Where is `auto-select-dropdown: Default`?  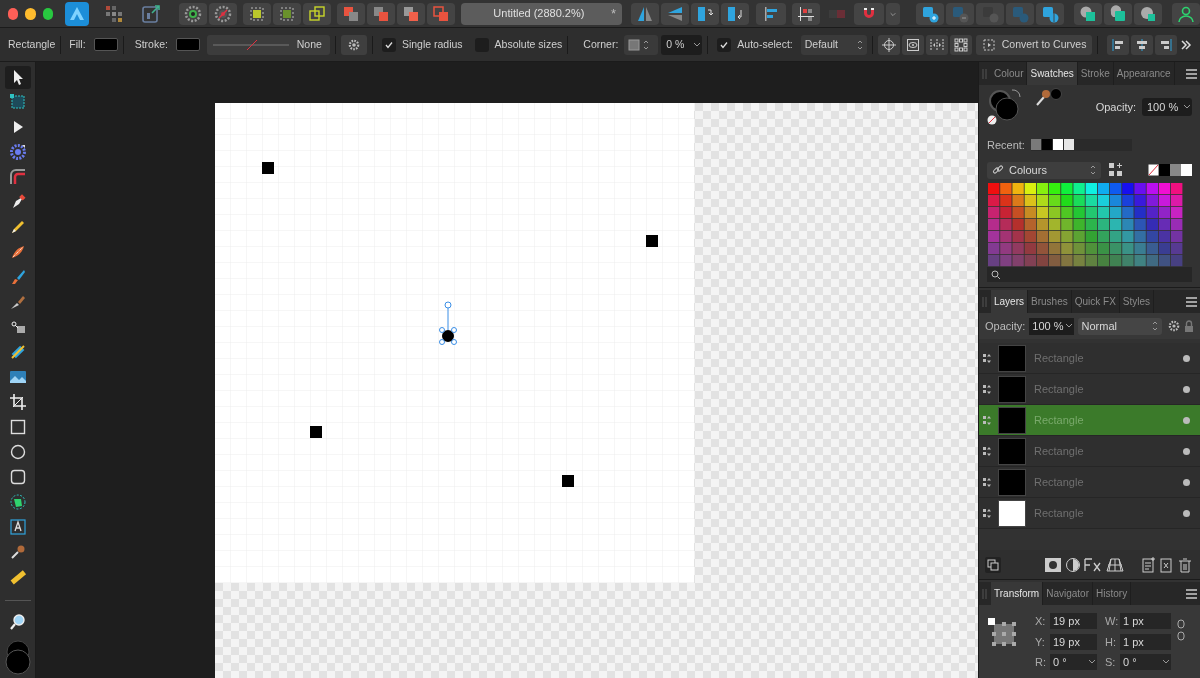
auto-select-dropdown: Default is located at coordinates (833, 44).